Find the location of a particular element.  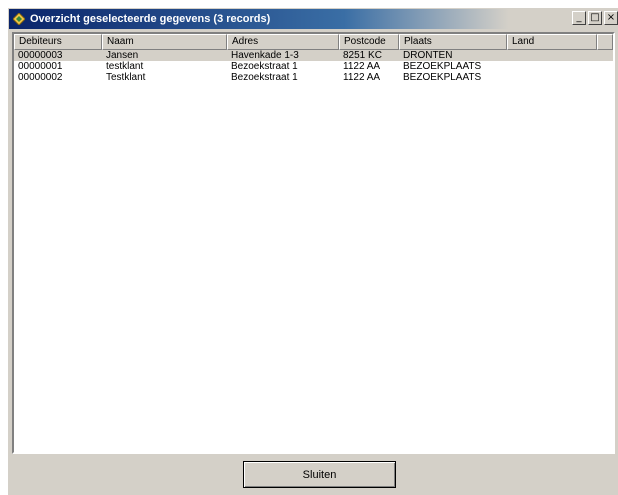

cell-postcode: 8251 KC is located at coordinates (362, 55).